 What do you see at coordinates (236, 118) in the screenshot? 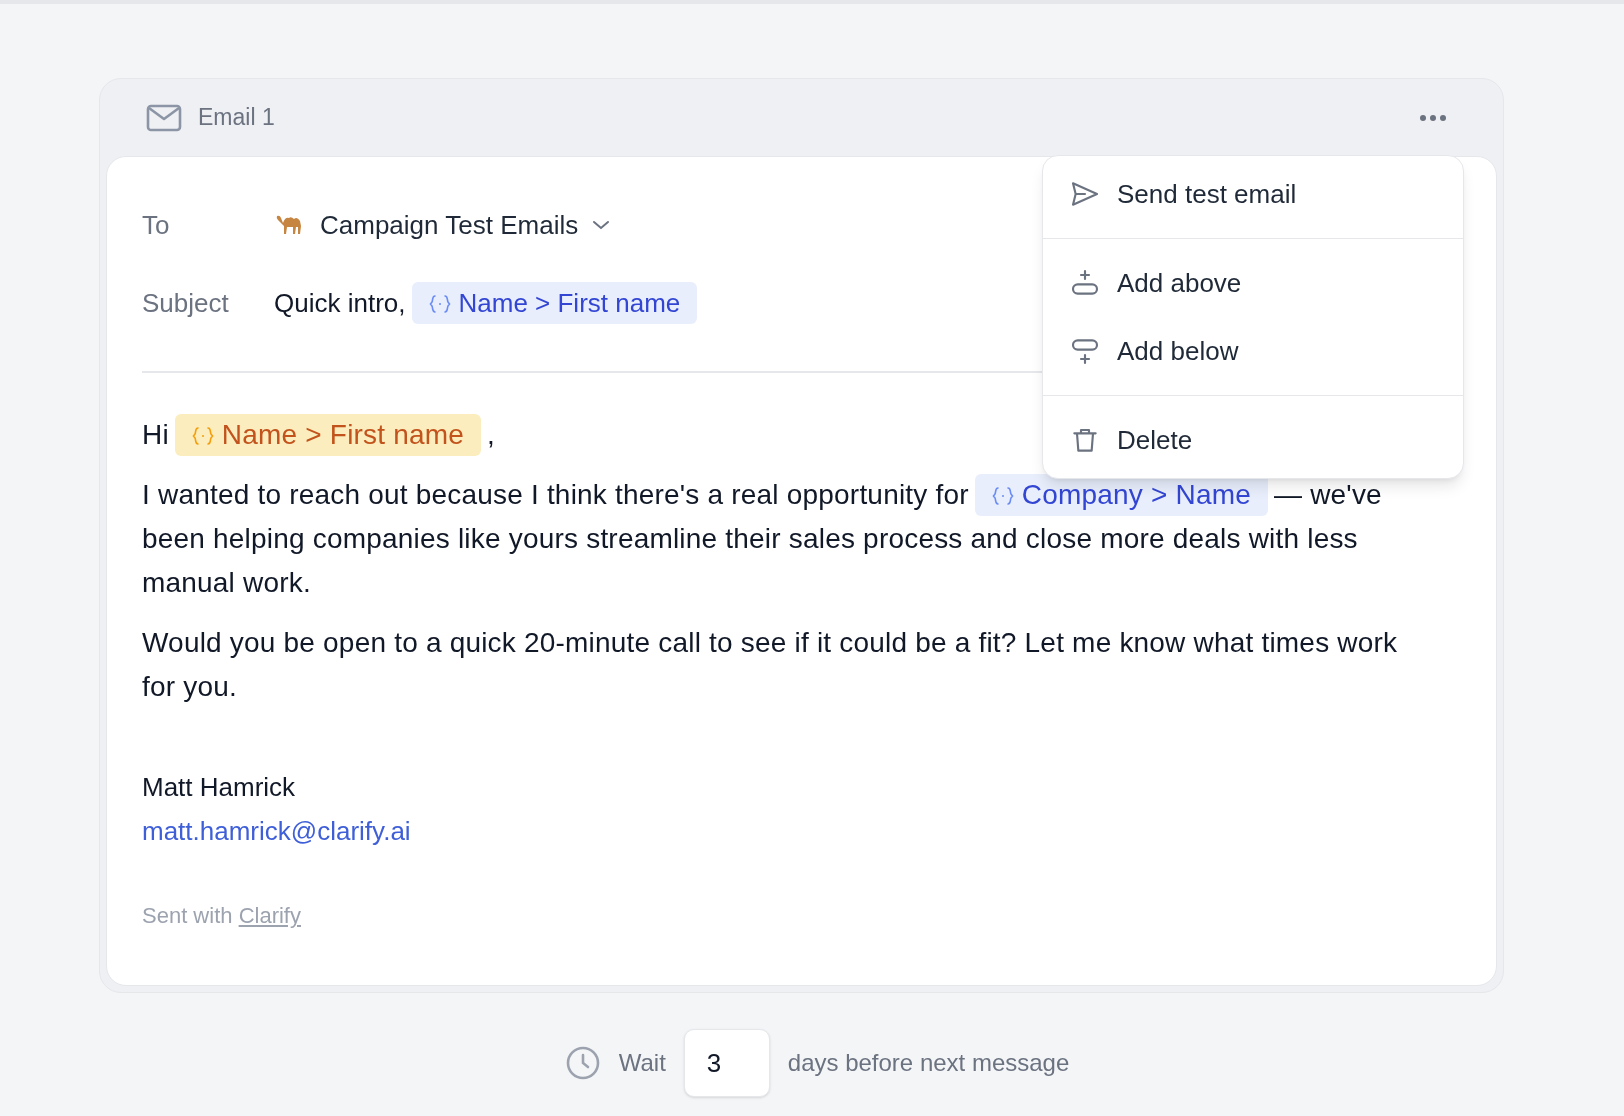
I see `email-title: Email 1` at bounding box center [236, 118].